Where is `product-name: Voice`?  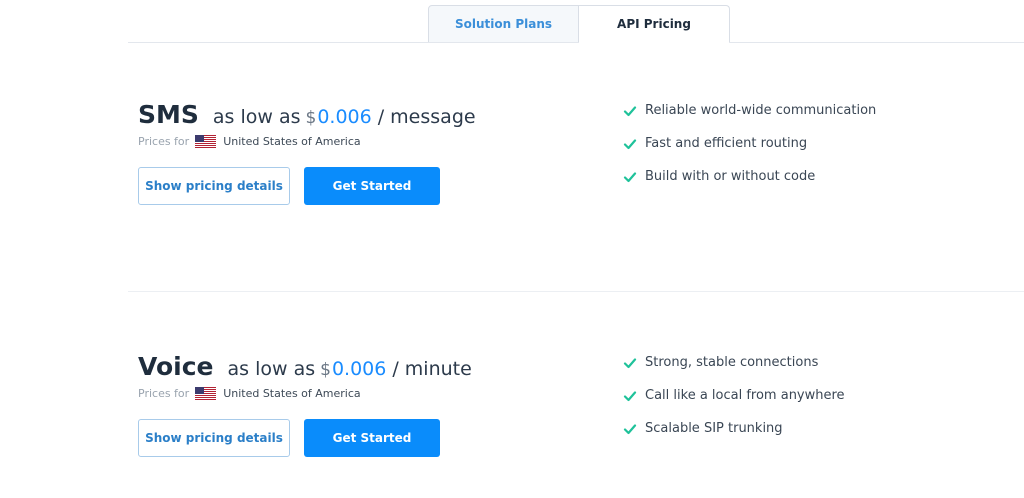
product-name: Voice is located at coordinates (176, 366).